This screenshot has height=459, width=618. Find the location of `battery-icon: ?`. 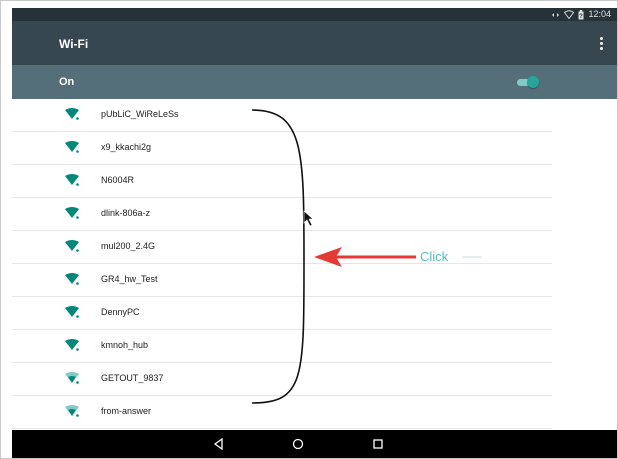

battery-icon: ? is located at coordinates (581, 14).